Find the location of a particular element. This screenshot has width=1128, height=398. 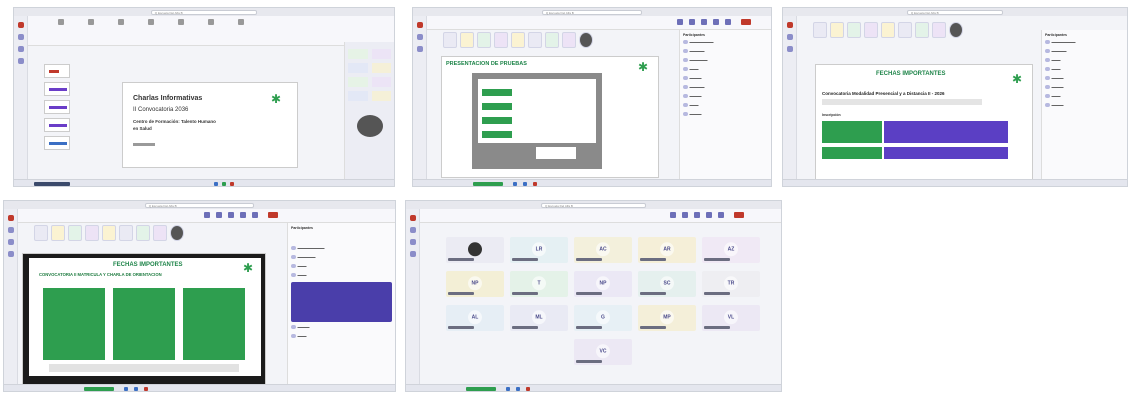

video-tile: VL is located at coordinates (731, 318).